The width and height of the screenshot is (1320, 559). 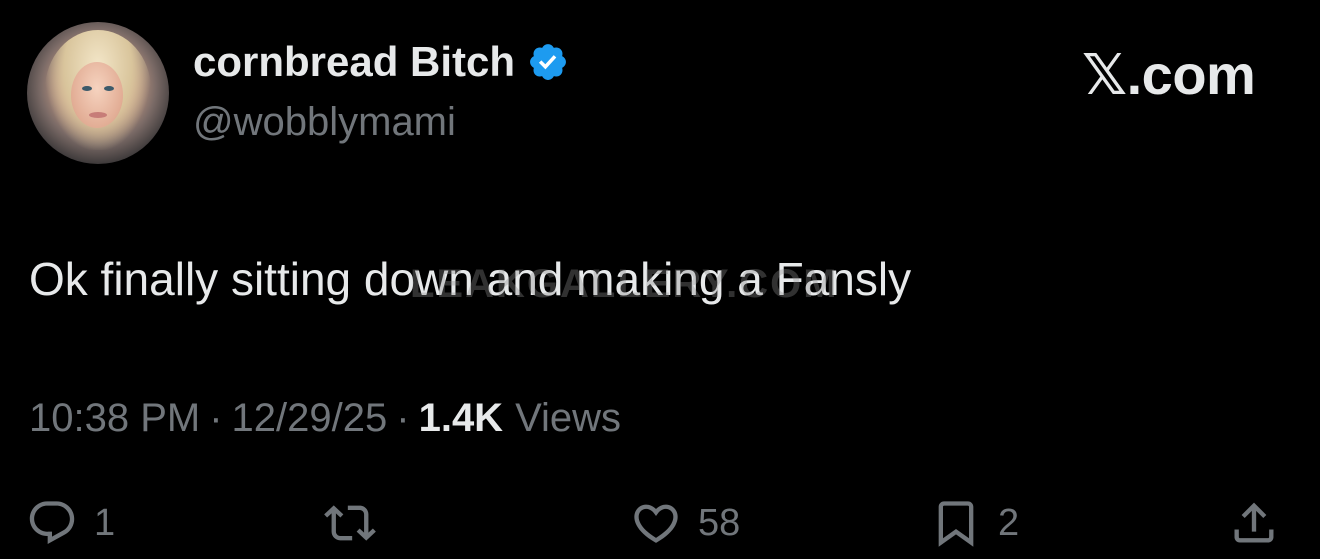 What do you see at coordinates (324, 122) in the screenshot?
I see `author-handle: @wobblymami` at bounding box center [324, 122].